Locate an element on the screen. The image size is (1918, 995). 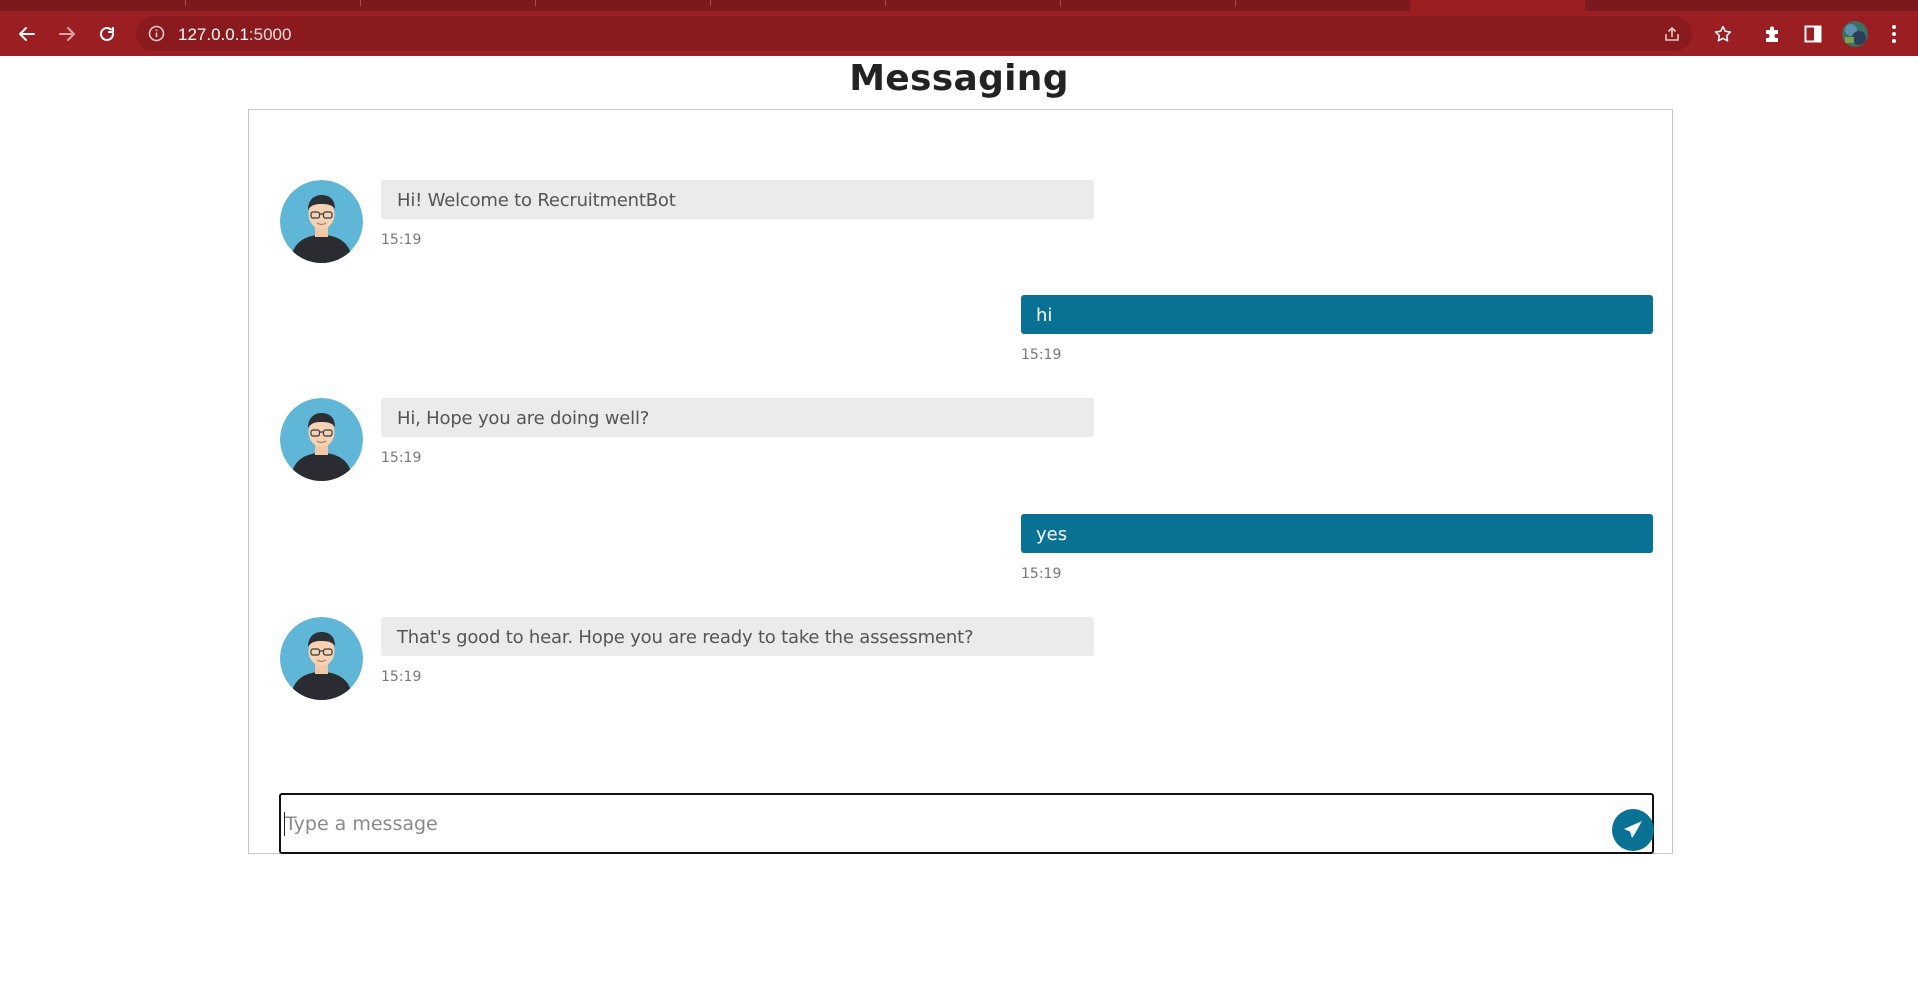
side-panel-button is located at coordinates (1813, 34).